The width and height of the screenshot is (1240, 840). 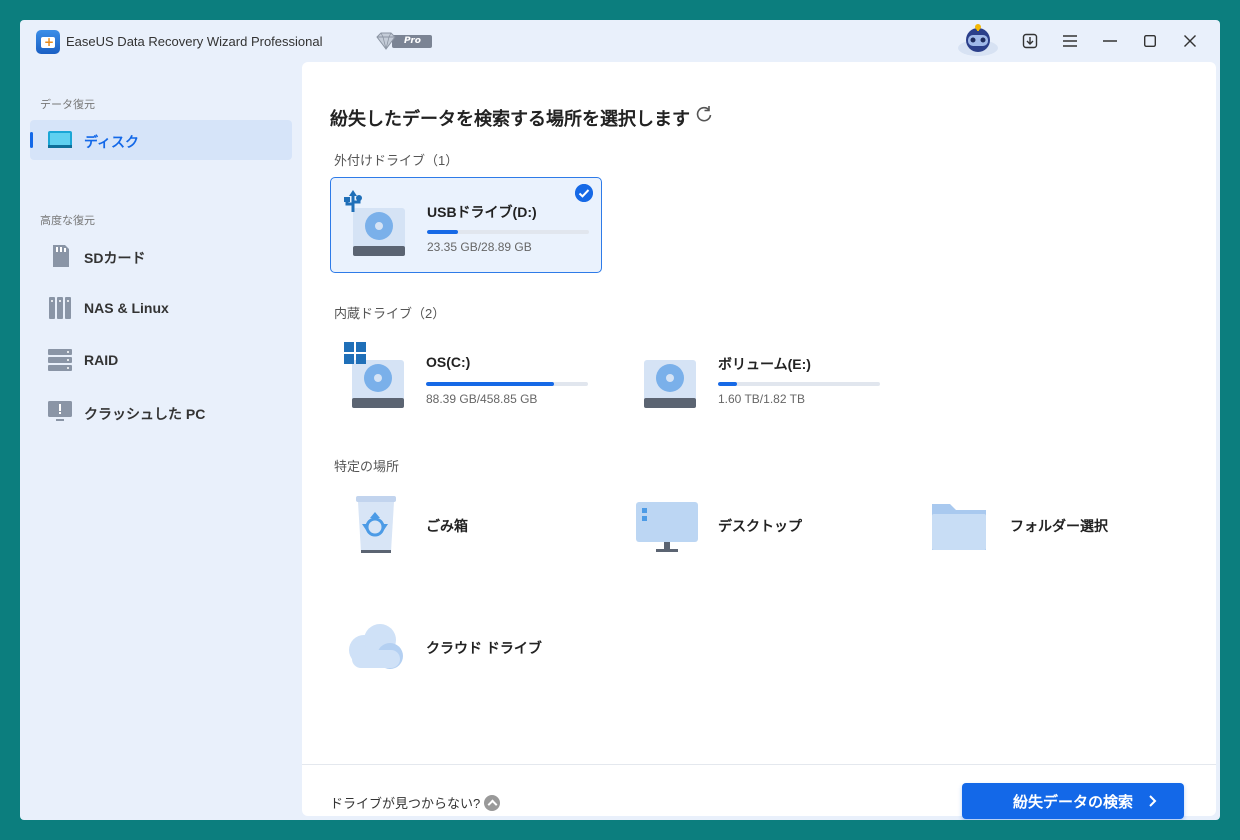 I want to click on external-drives-label: 外付けドライブ（1）, so click(x=396, y=160).